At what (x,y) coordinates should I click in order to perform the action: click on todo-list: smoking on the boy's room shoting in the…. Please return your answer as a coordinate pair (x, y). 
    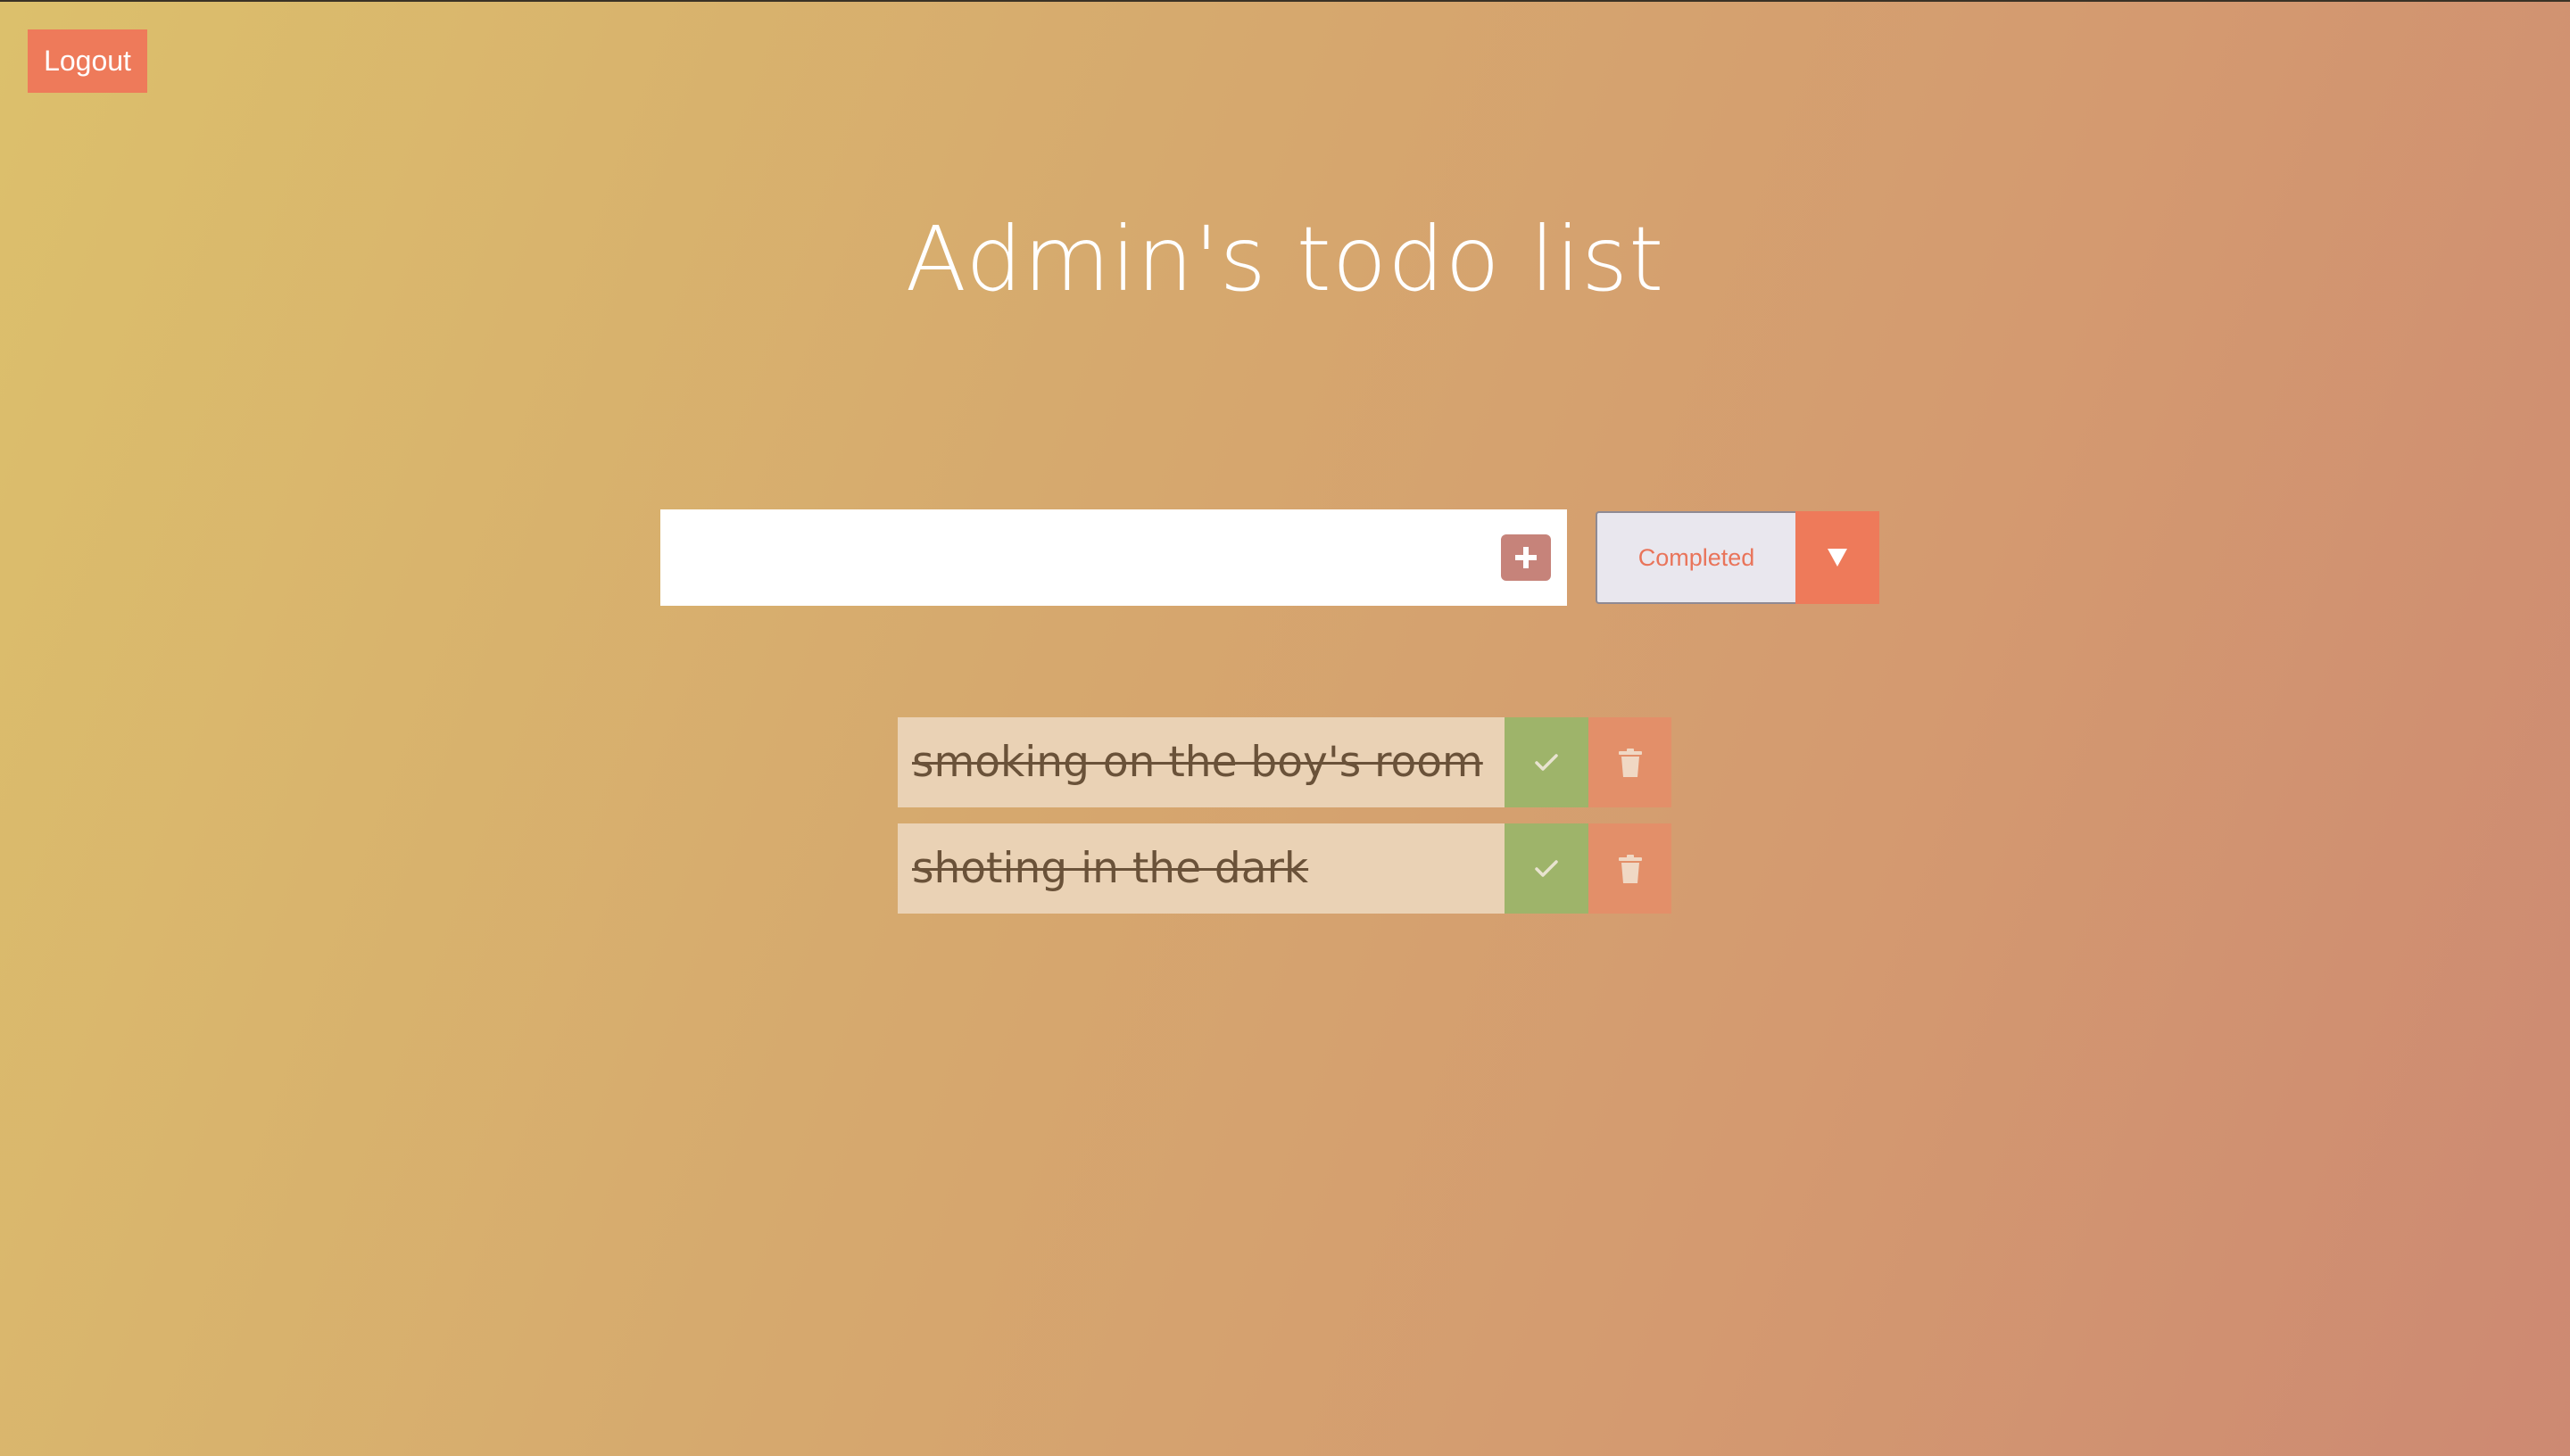
    Looking at the image, I should click on (1284, 824).